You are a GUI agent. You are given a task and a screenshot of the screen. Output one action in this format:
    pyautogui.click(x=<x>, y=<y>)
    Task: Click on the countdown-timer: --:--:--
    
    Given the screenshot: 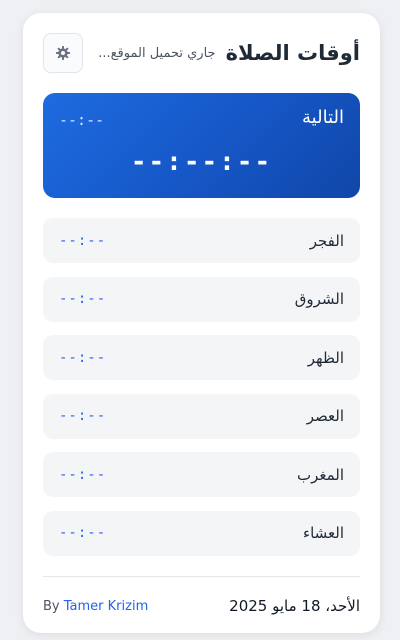 What is the action you would take?
    pyautogui.click(x=201, y=162)
    